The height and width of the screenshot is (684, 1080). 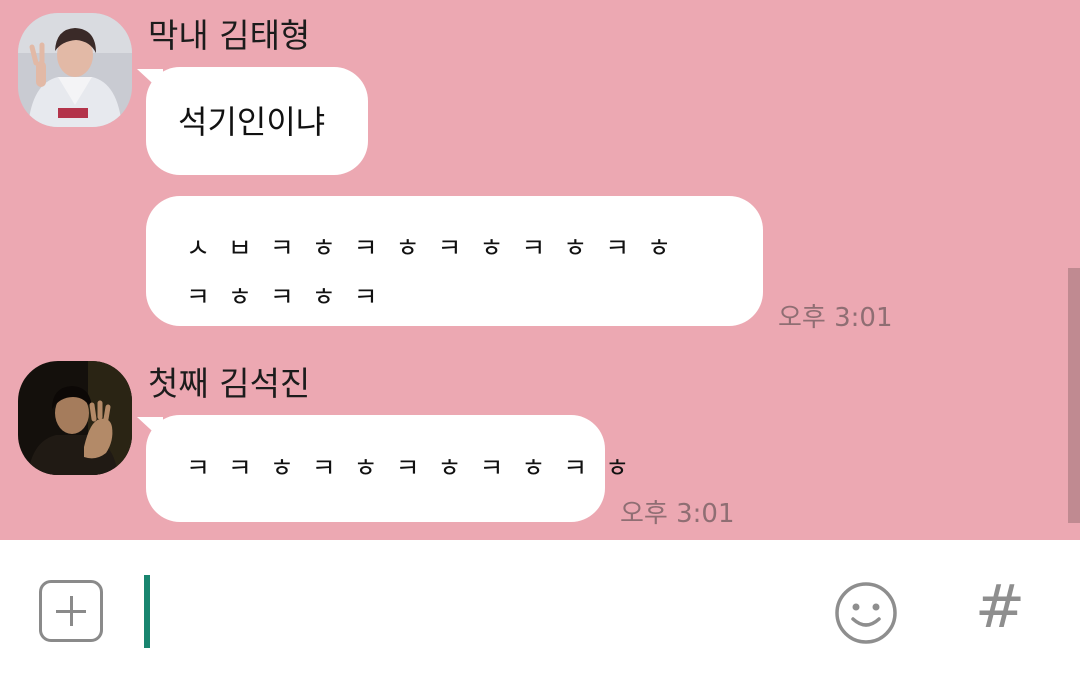 I want to click on smiley-icon, so click(x=866, y=613).